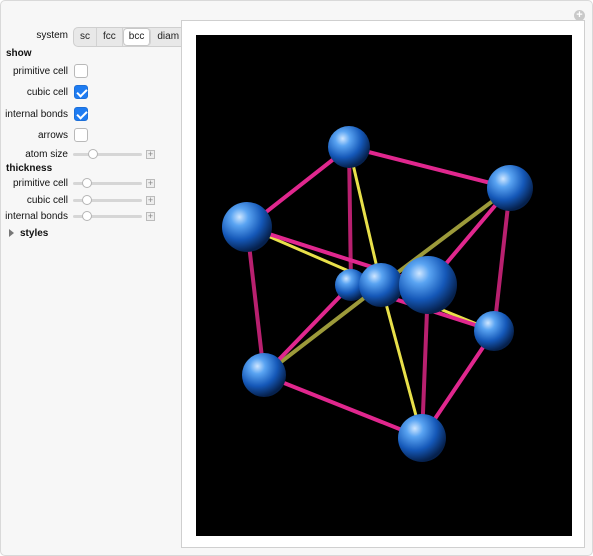 This screenshot has height=556, width=593. I want to click on chevron-right-icon, so click(11, 233).